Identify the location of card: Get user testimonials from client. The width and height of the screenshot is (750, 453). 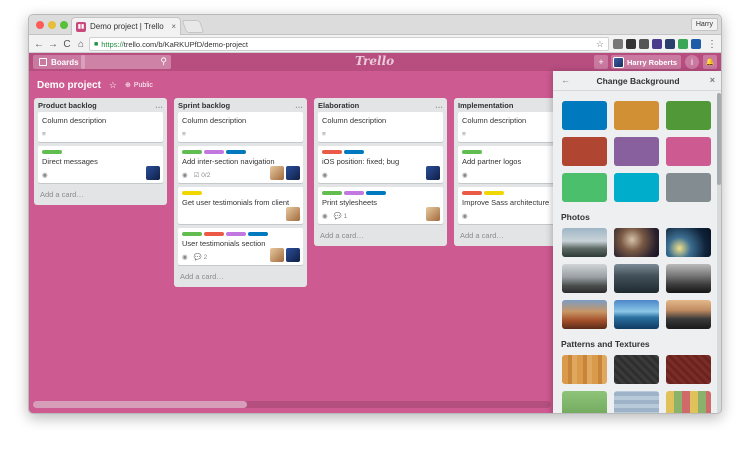
(240, 205).